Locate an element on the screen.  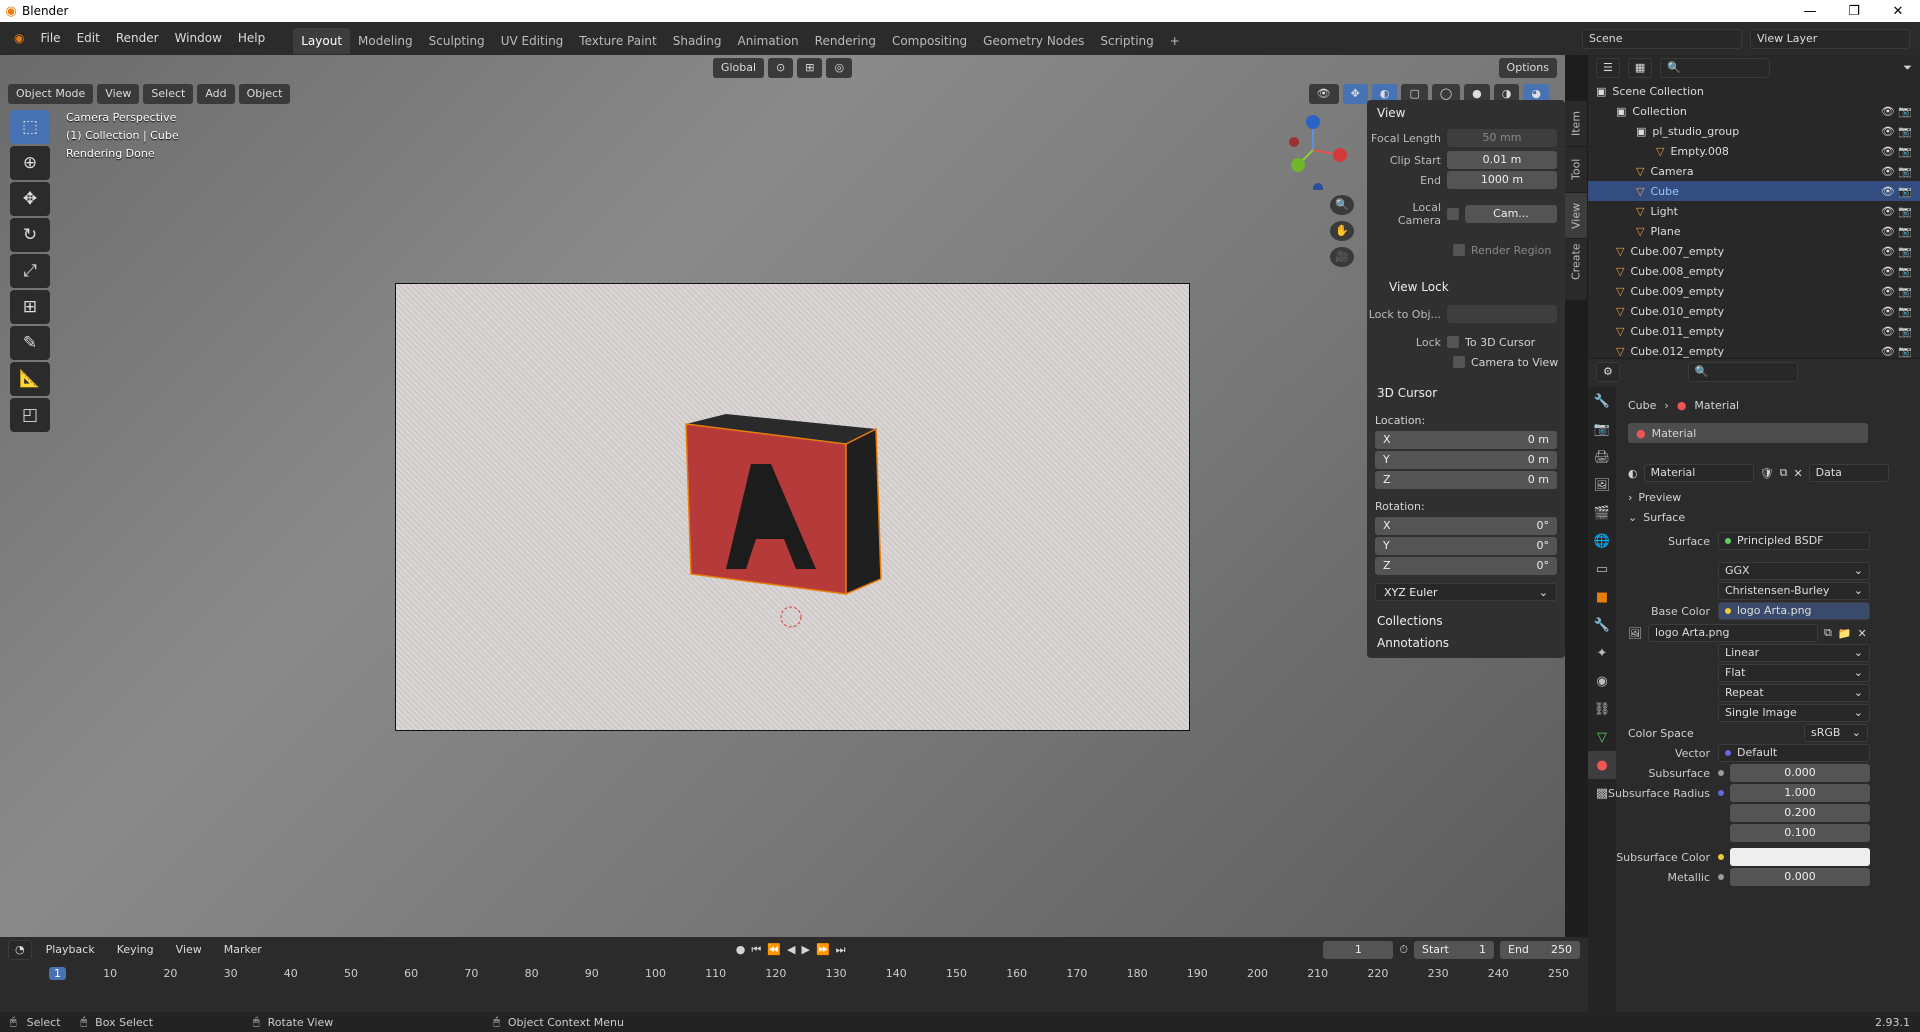
transform-orientation-dropdown: Global is located at coordinates (738, 68).